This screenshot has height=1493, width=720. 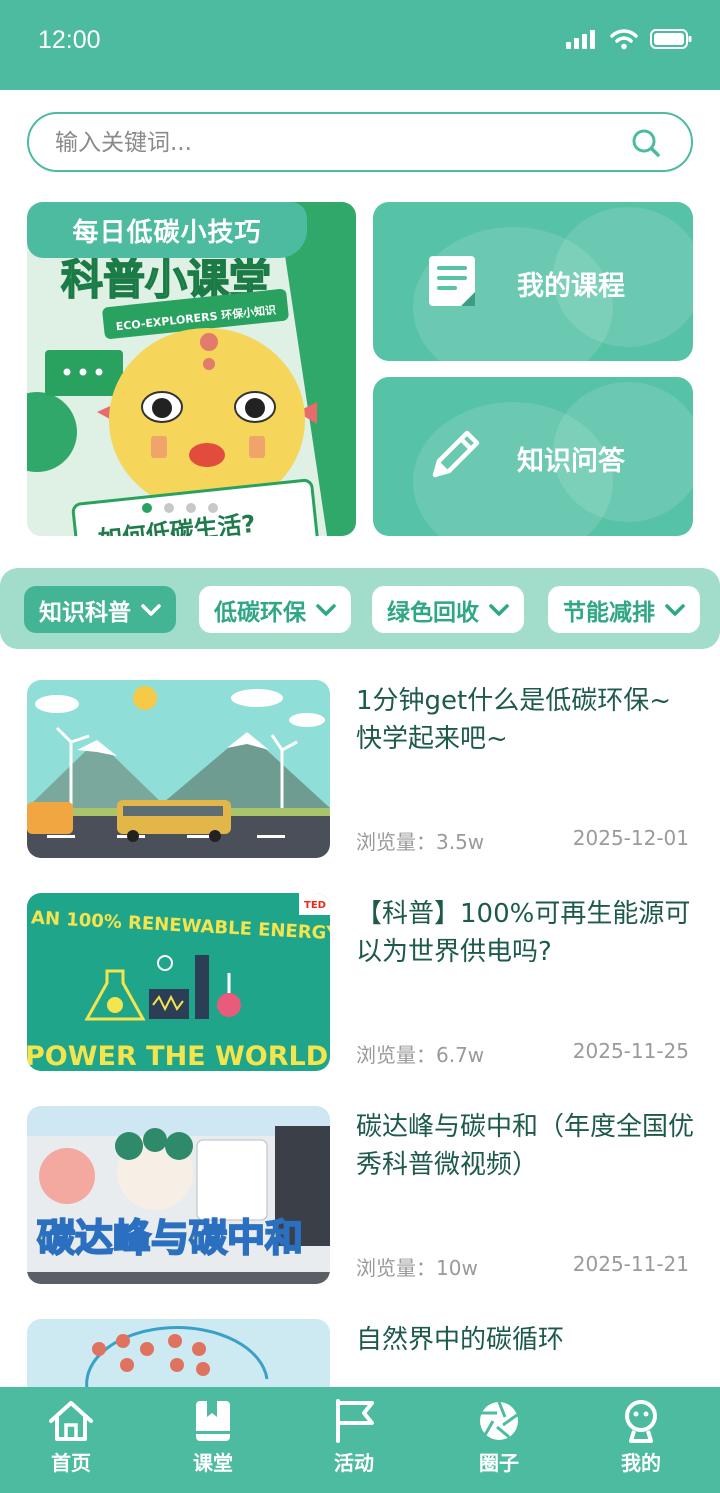 I want to click on flag-icon, so click(x=355, y=1421).